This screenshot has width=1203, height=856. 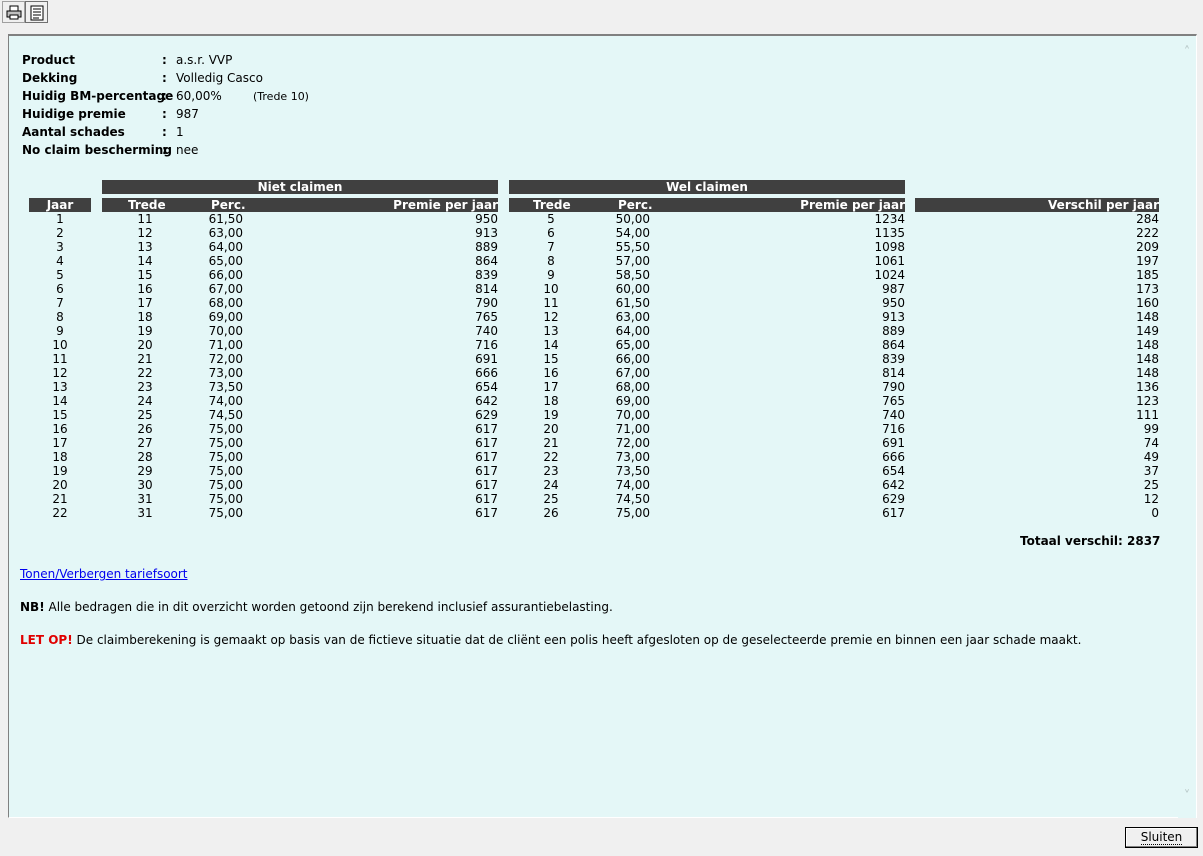 I want to click on table-row: 21 31 75,00 617 25 74,50 629 12, so click(x=594, y=499).